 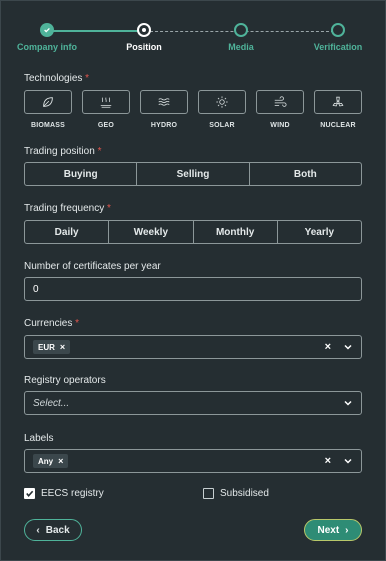 What do you see at coordinates (222, 125) in the screenshot?
I see `tech-label: SOLAR` at bounding box center [222, 125].